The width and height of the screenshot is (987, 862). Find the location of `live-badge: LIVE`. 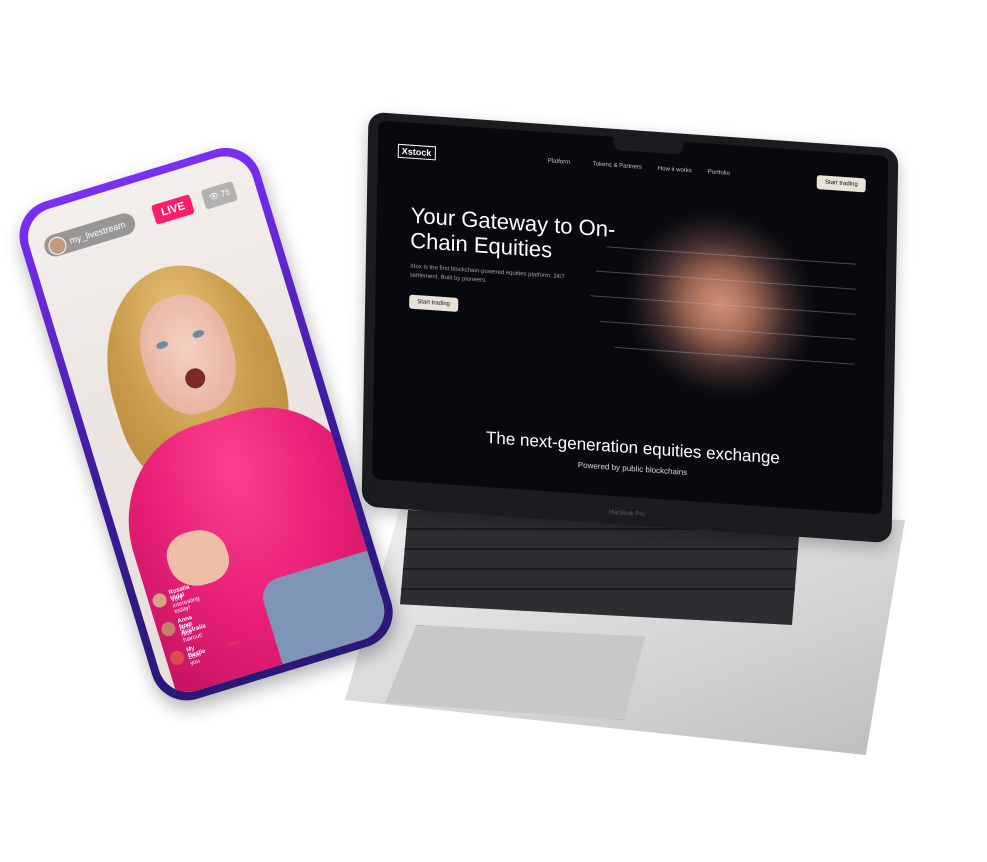

live-badge: LIVE is located at coordinates (173, 209).